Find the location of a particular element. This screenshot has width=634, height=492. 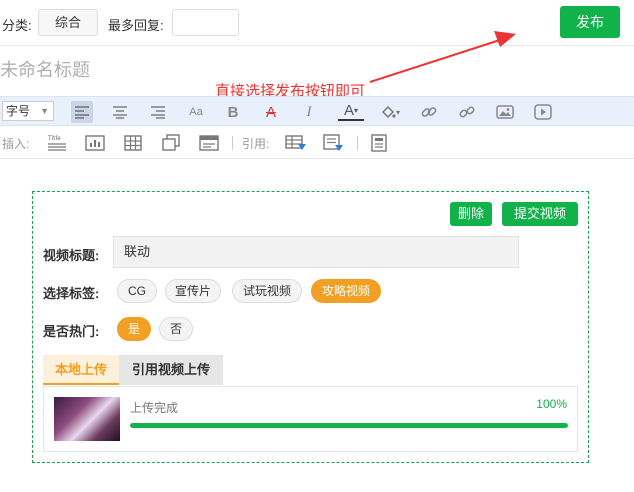

document-icon is located at coordinates (379, 143).